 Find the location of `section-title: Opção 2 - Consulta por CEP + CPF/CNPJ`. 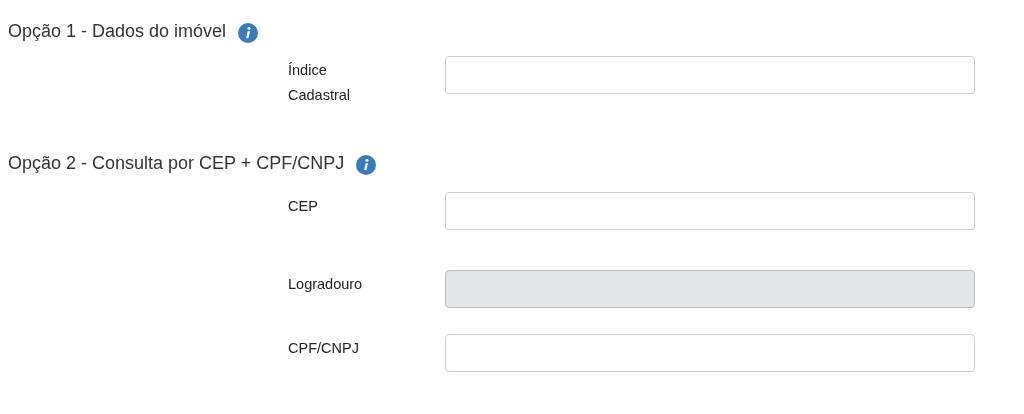

section-title: Opção 2 - Consulta por CEP + CPF/CNPJ is located at coordinates (176, 163).